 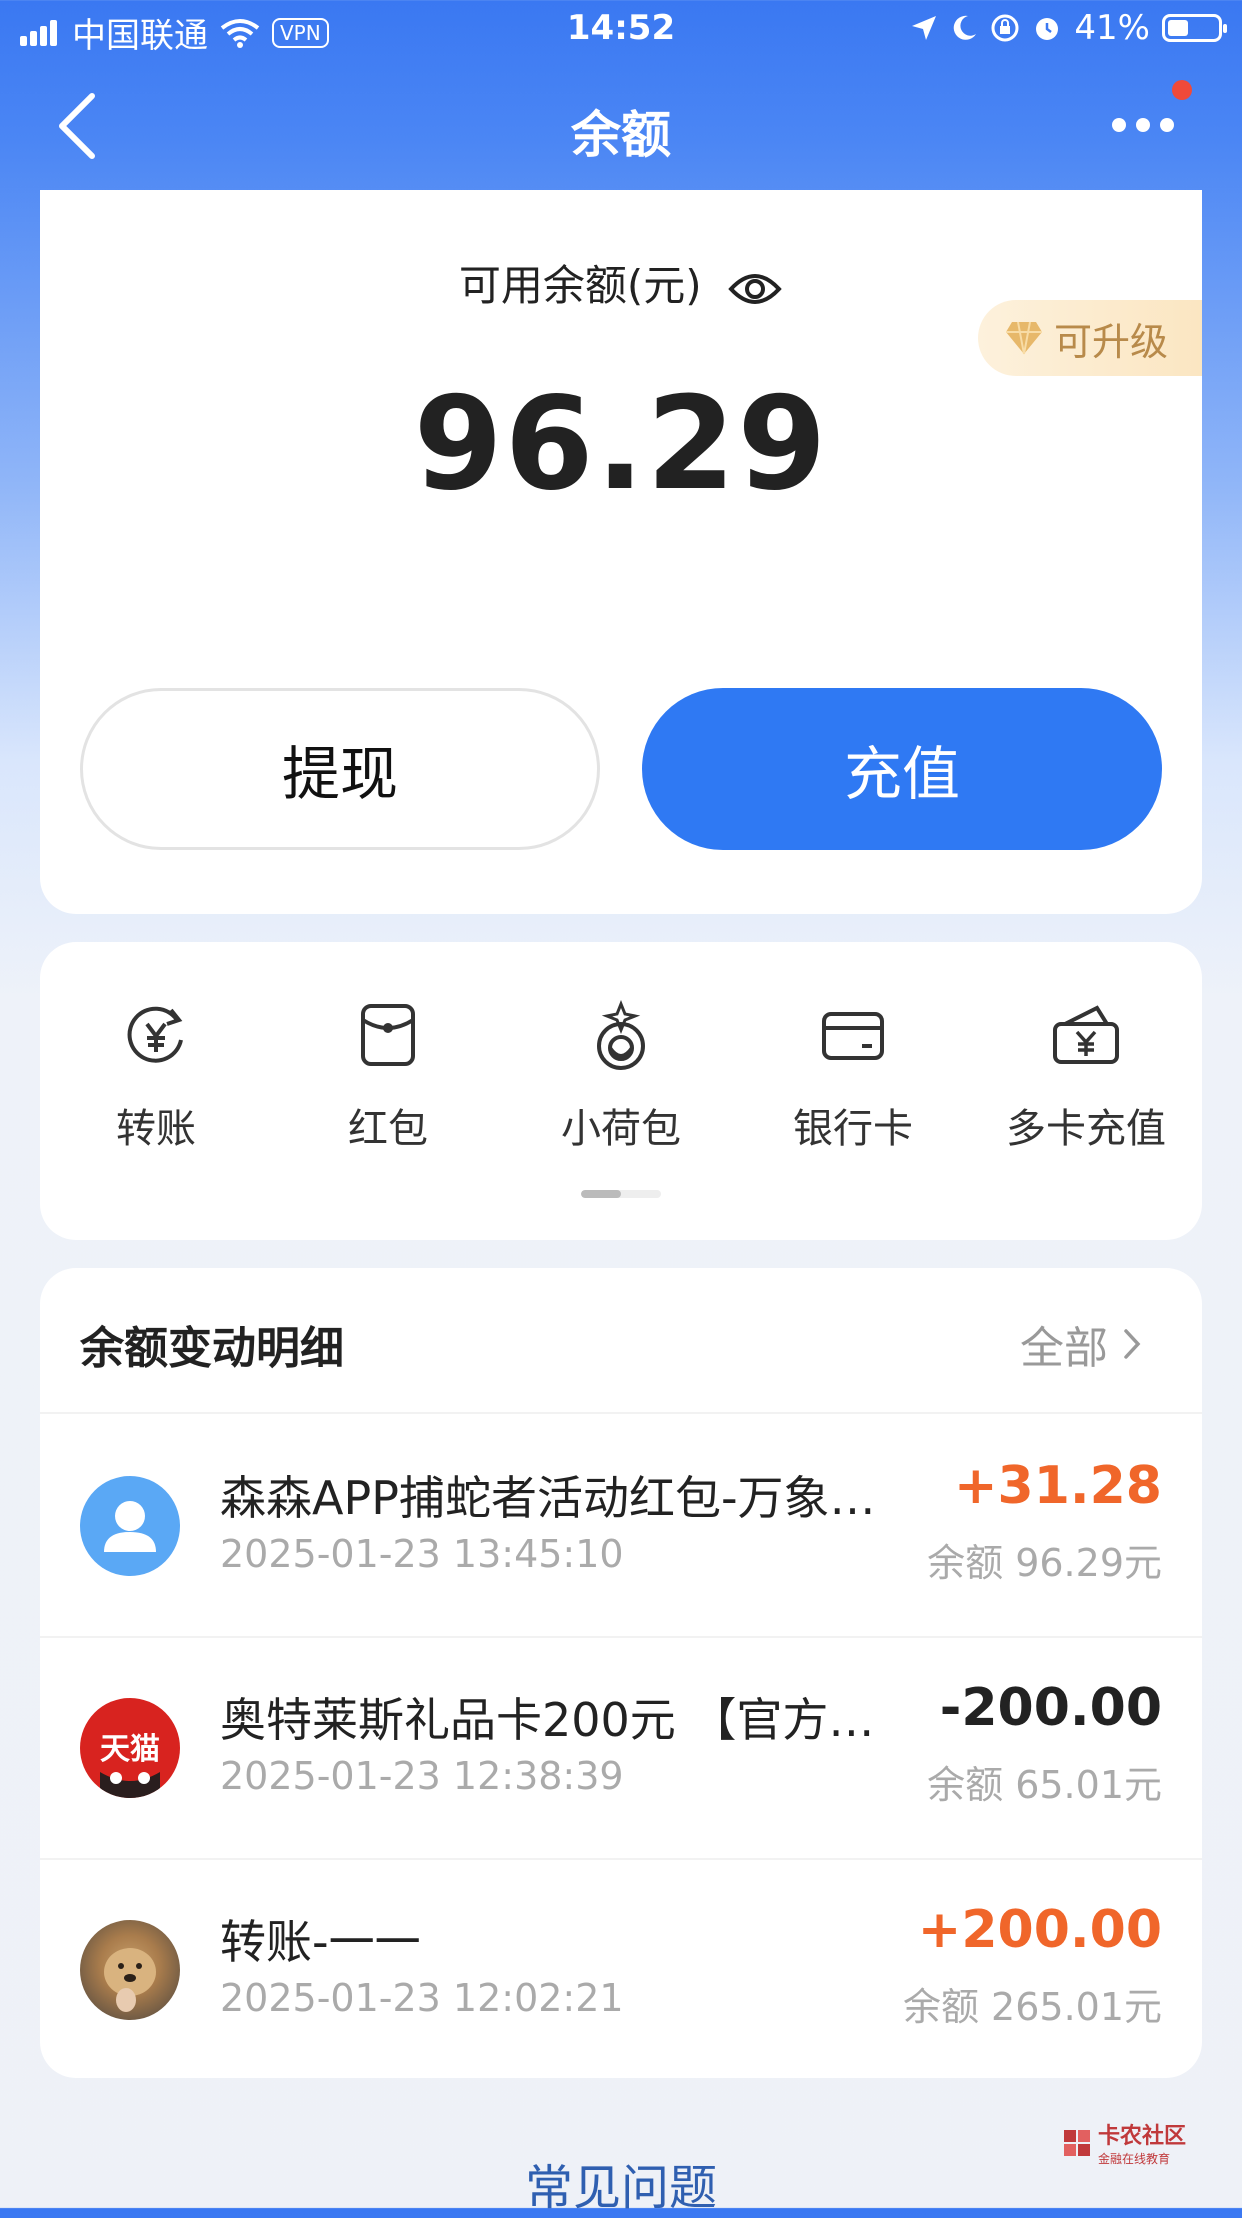 What do you see at coordinates (902, 769) in the screenshot?
I see `recharge-button: 充值` at bounding box center [902, 769].